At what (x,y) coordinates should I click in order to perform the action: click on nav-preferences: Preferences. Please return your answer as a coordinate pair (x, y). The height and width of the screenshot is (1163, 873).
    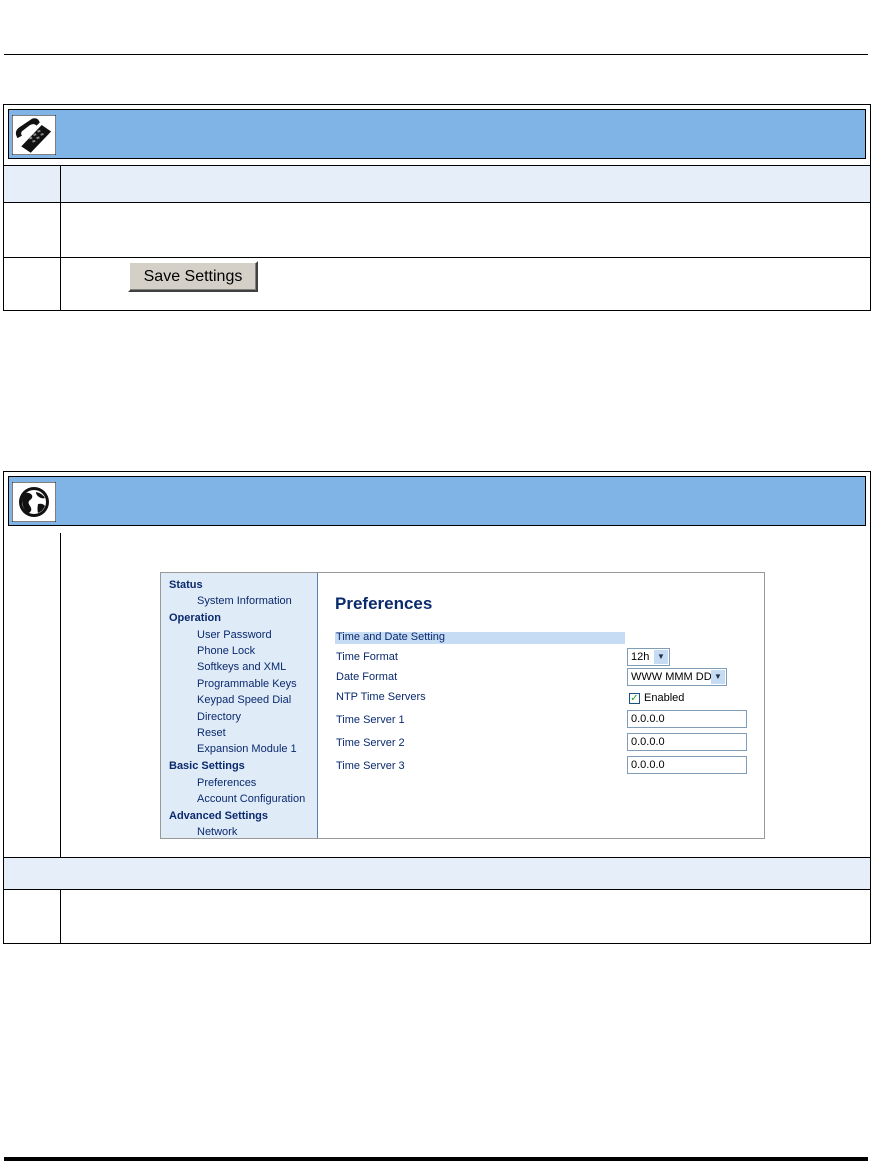
    Looking at the image, I should click on (226, 783).